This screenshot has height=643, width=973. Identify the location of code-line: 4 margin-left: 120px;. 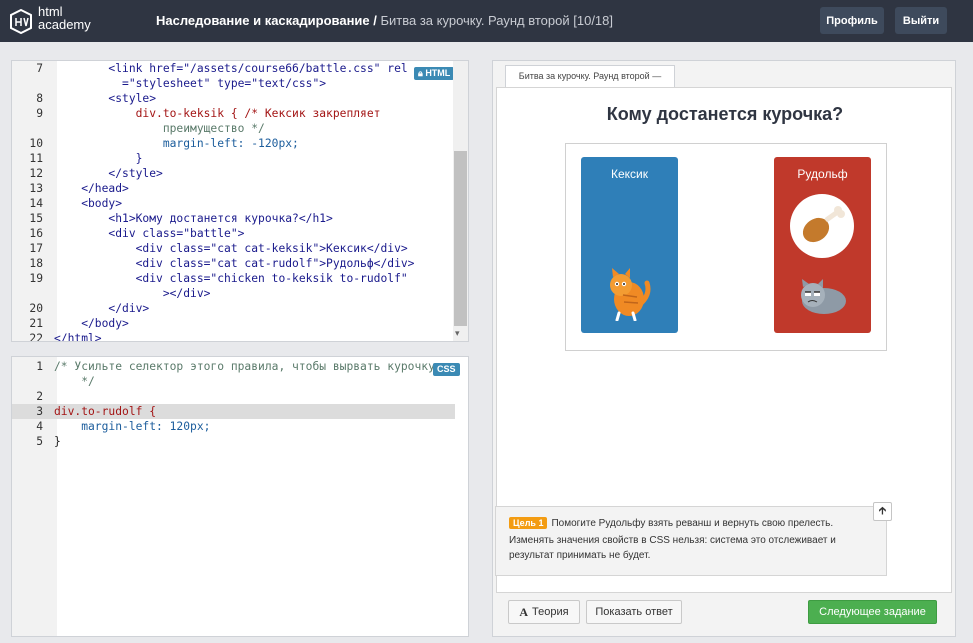
(233, 426).